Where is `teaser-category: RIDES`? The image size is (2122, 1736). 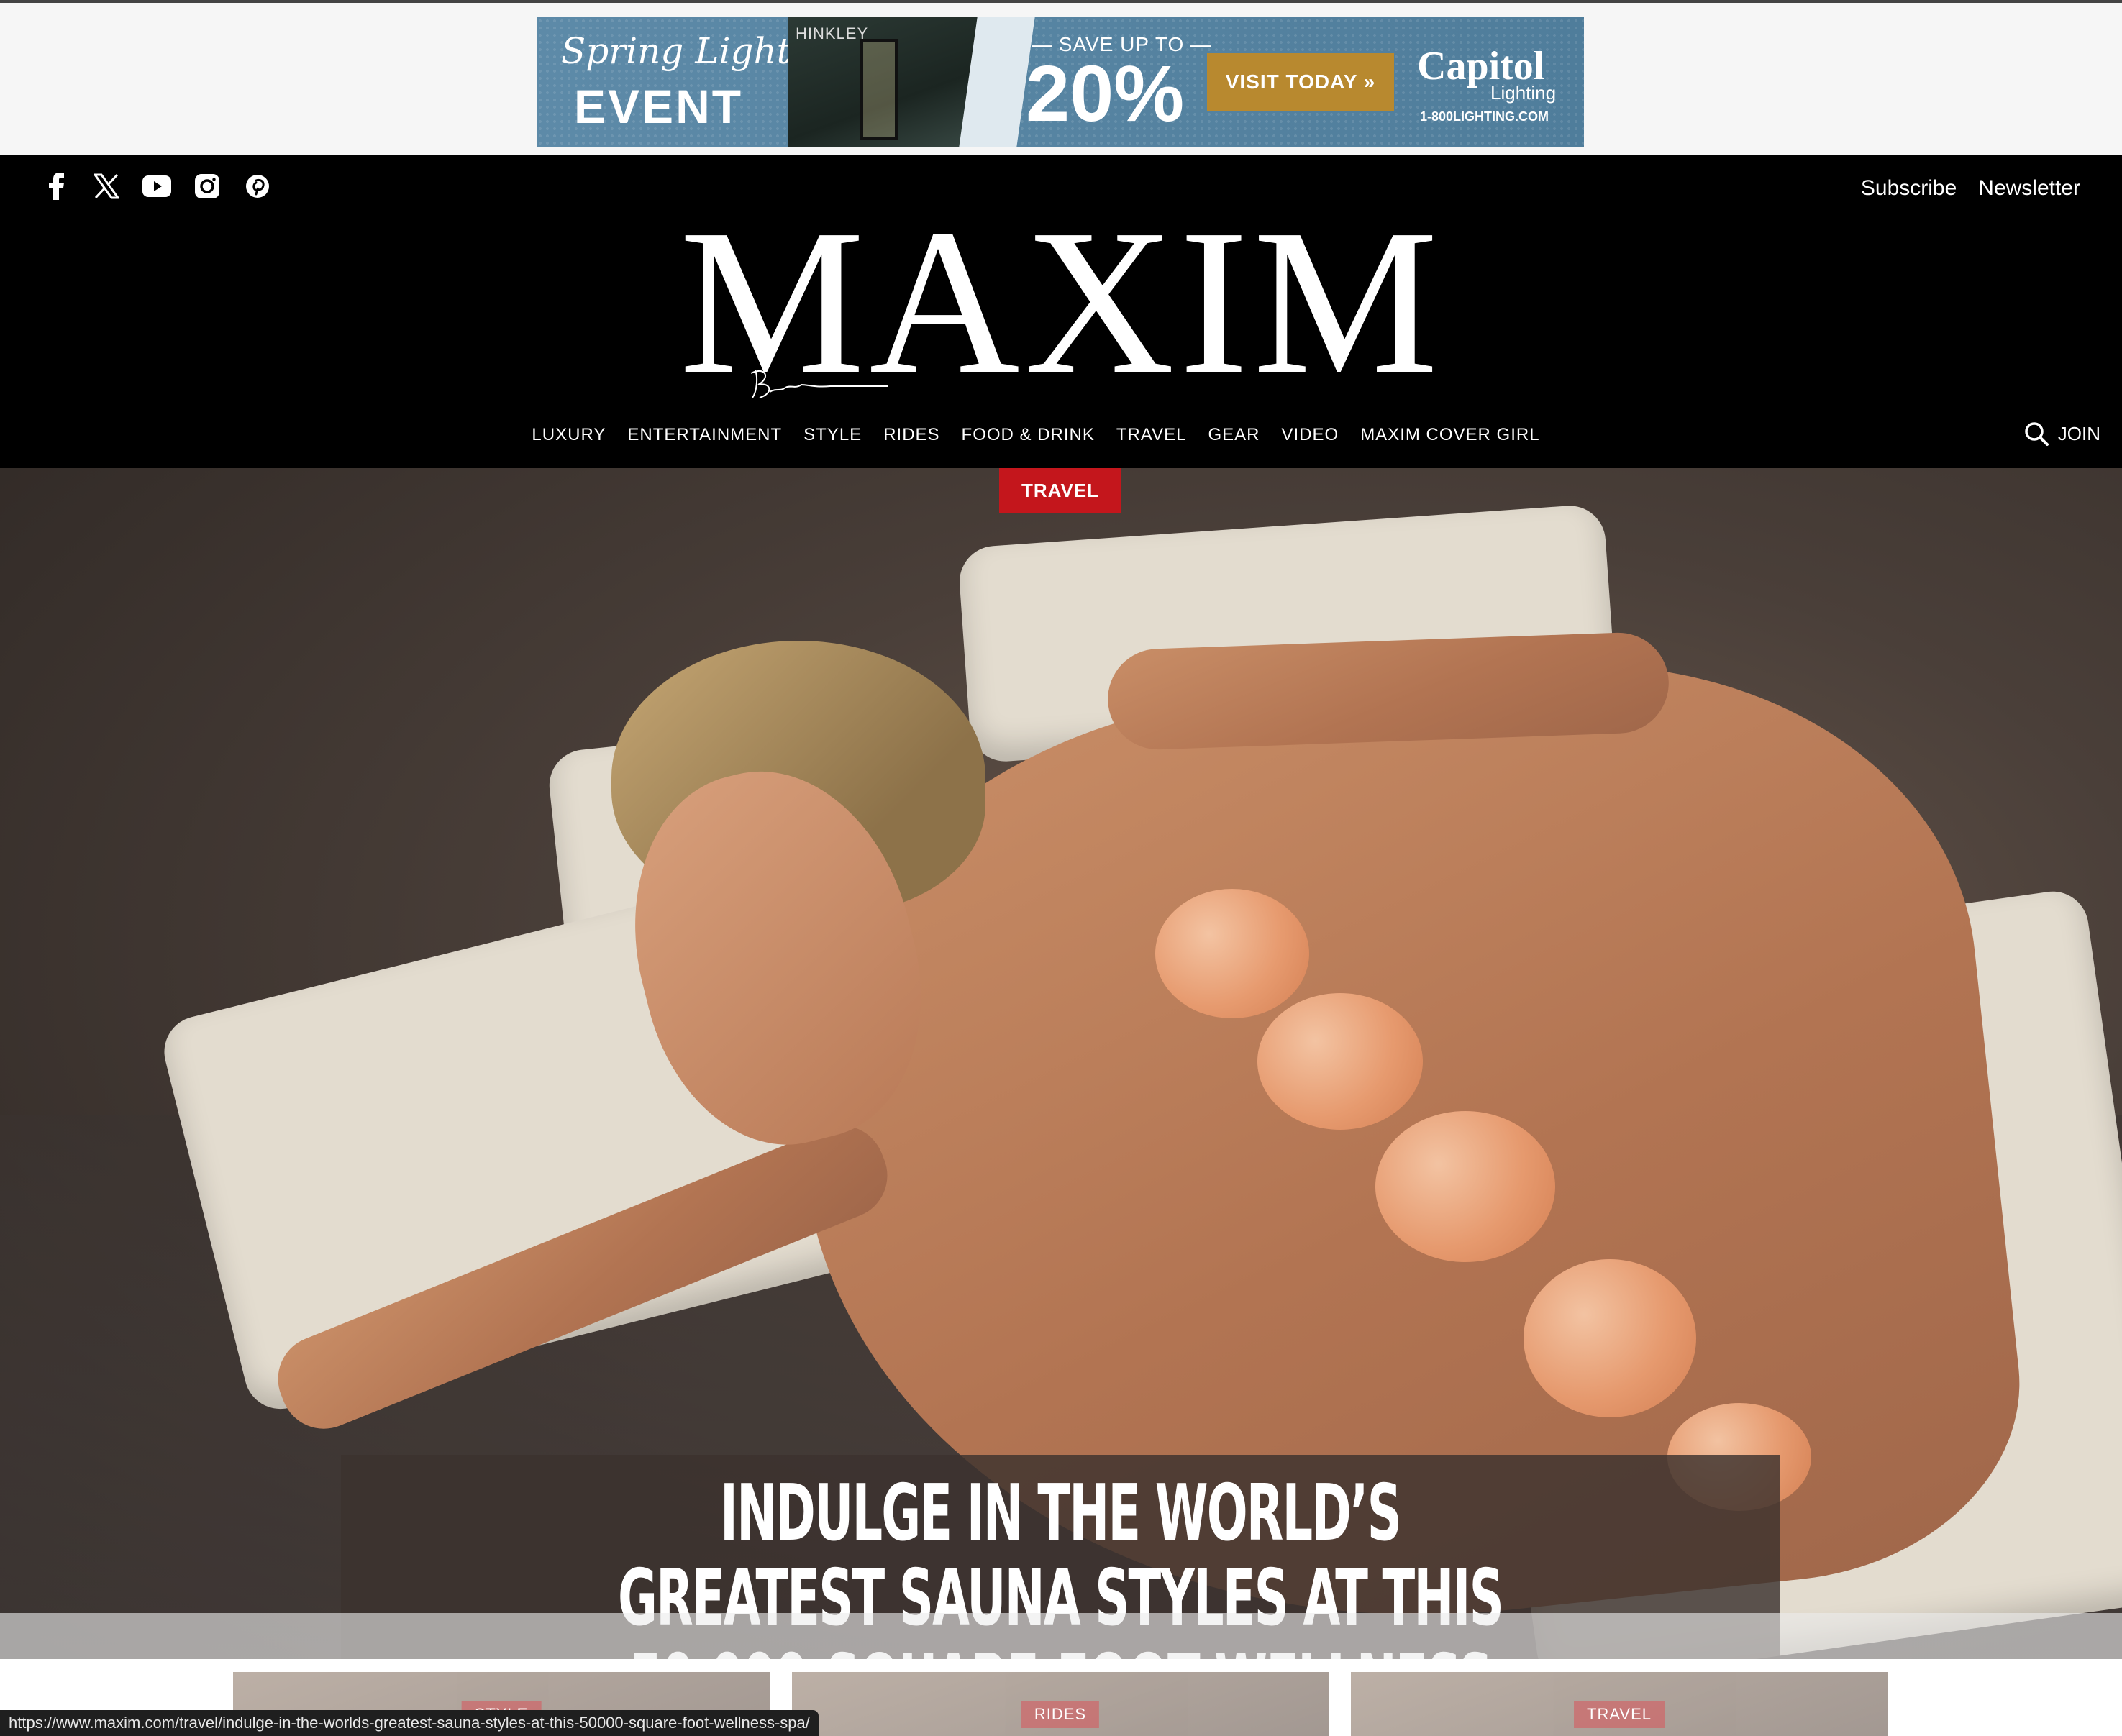
teaser-category: RIDES is located at coordinates (1060, 1714).